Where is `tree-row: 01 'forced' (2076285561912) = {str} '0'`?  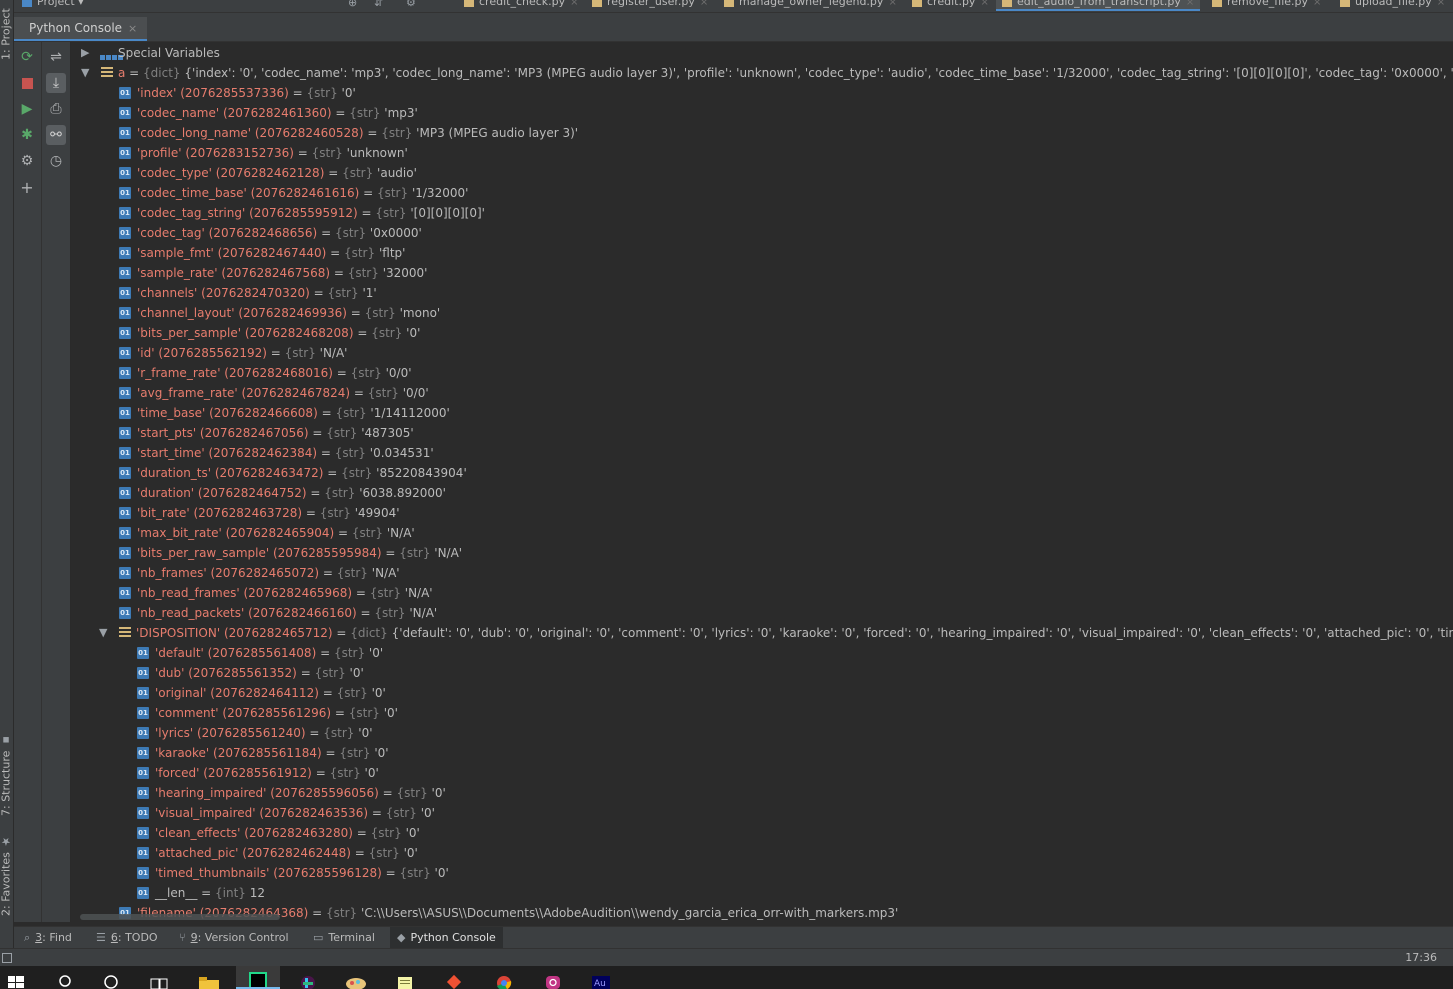
tree-row: 01 'forced' (2076285561912) = {str} '0' is located at coordinates (762, 773).